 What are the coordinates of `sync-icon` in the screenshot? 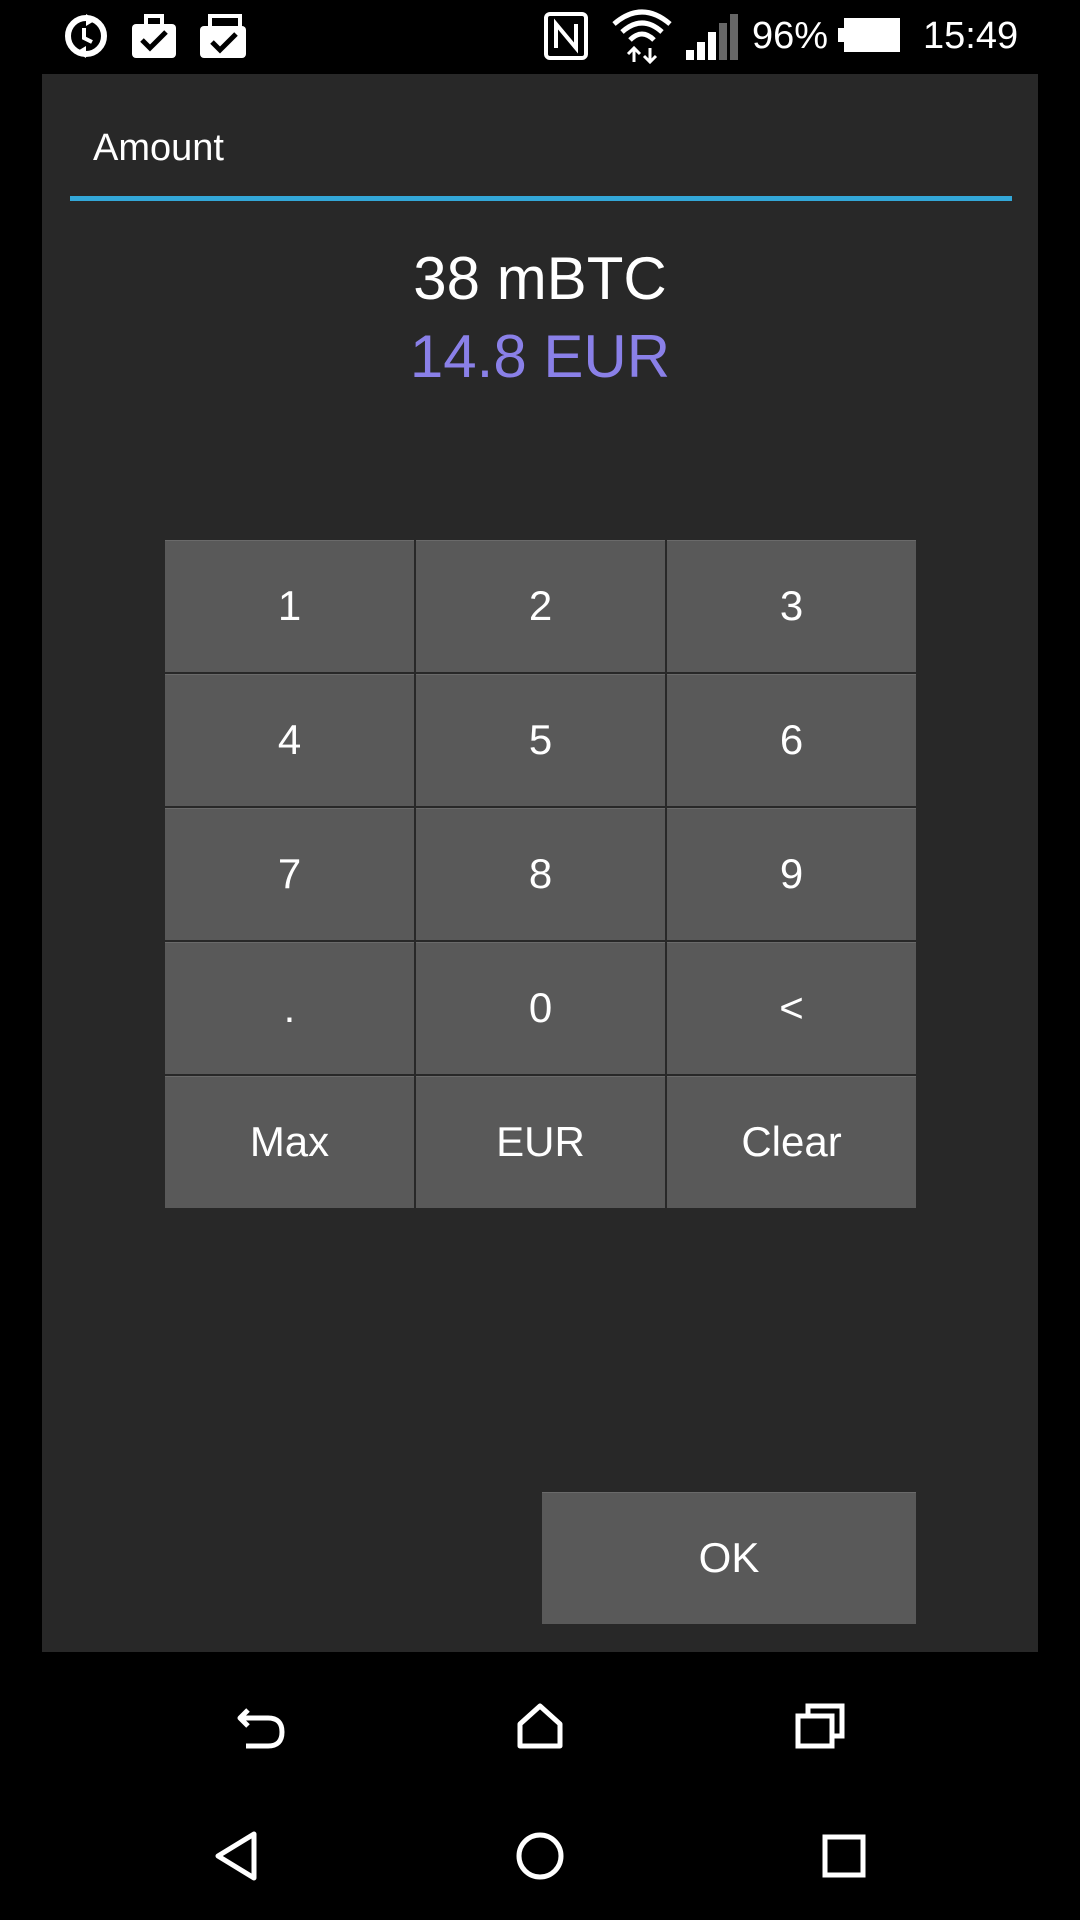 It's located at (86, 36).